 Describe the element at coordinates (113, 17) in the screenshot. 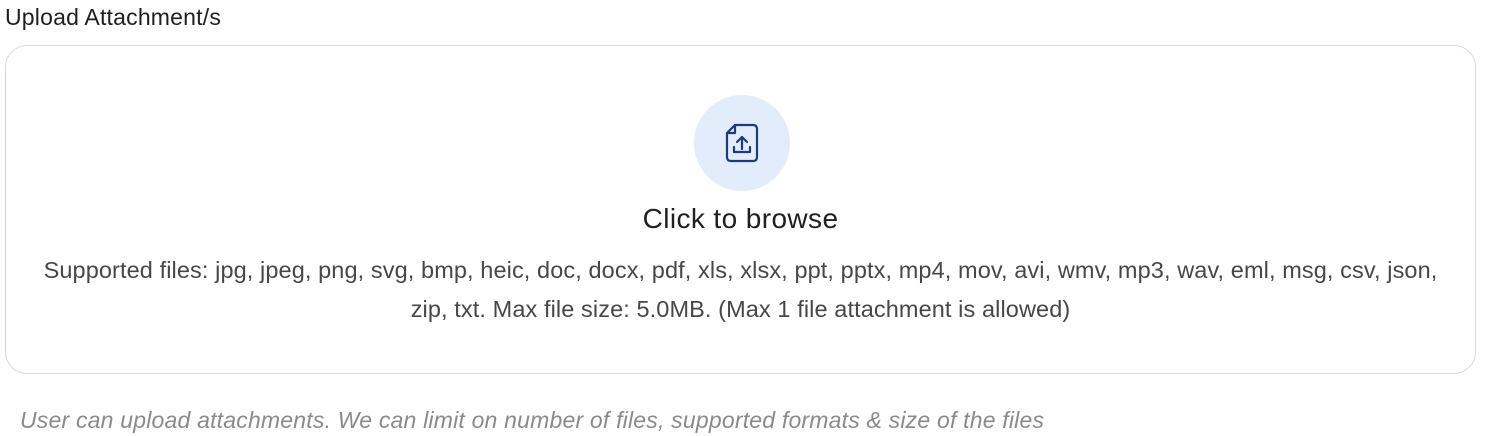

I see `upload-field-label: Upload Attachment/s` at that location.